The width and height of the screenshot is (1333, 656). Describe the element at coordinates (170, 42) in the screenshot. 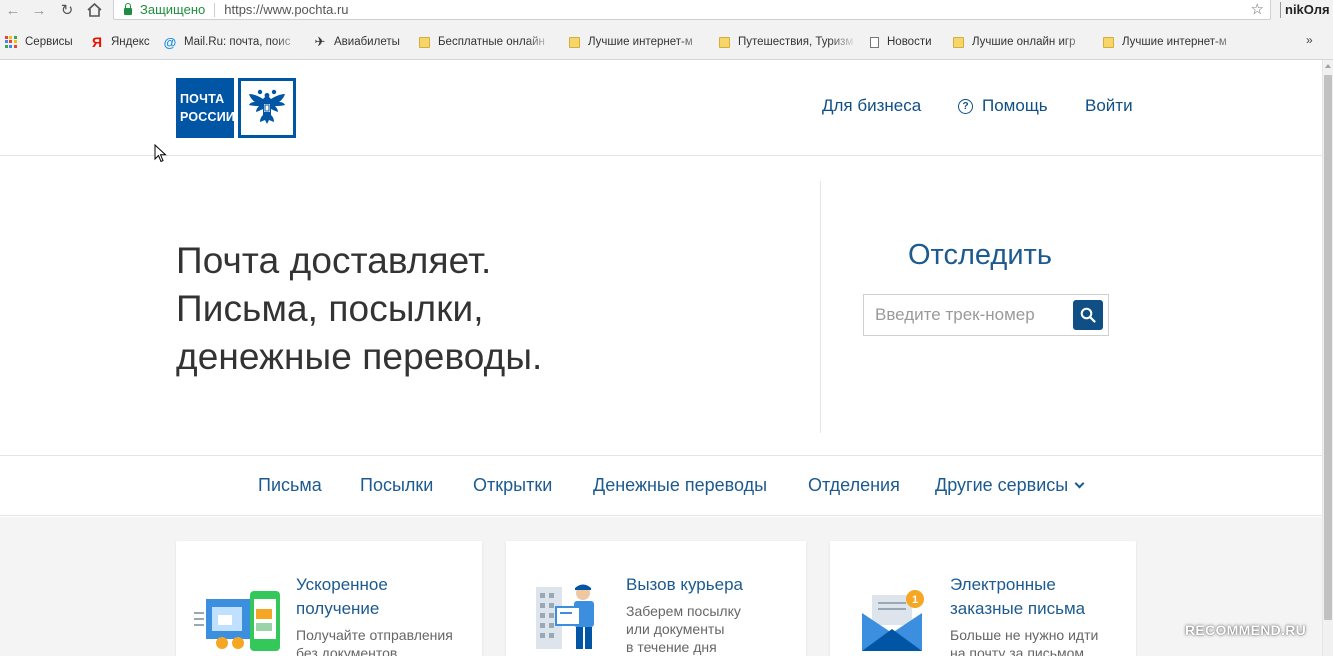

I see `mailru-icon: @` at that location.